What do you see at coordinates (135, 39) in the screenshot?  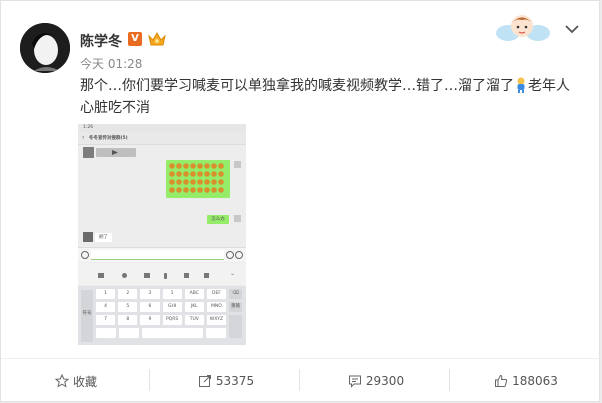 I see `verified-v-icon: V` at bounding box center [135, 39].